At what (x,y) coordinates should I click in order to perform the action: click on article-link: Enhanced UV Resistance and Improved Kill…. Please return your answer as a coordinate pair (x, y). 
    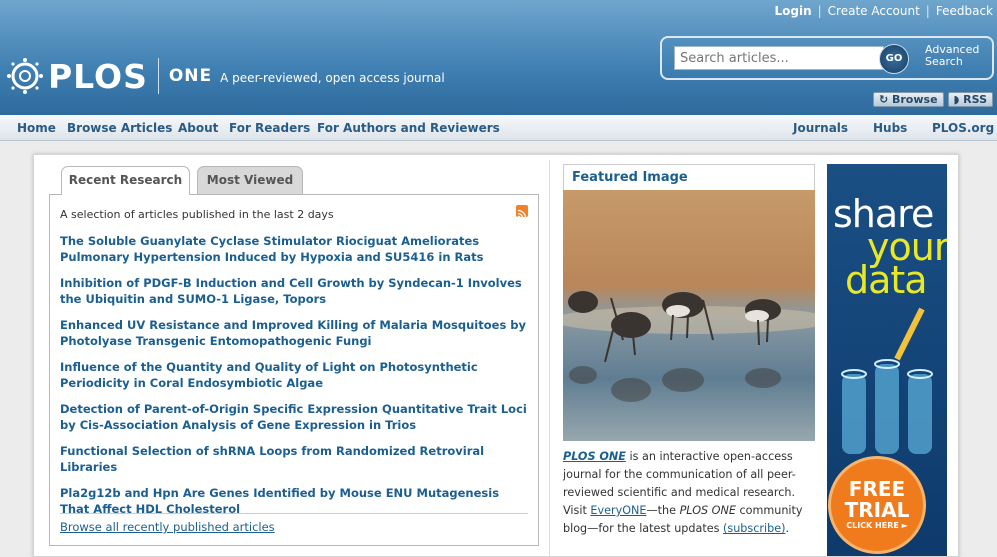
    Looking at the image, I should click on (295, 333).